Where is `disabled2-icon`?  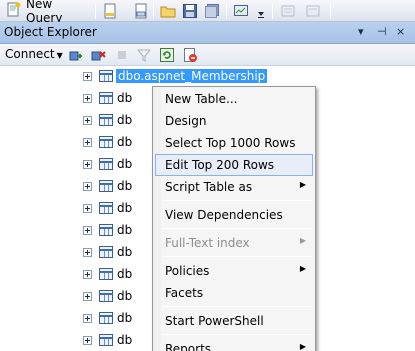 disabled2-icon is located at coordinates (313, 11).